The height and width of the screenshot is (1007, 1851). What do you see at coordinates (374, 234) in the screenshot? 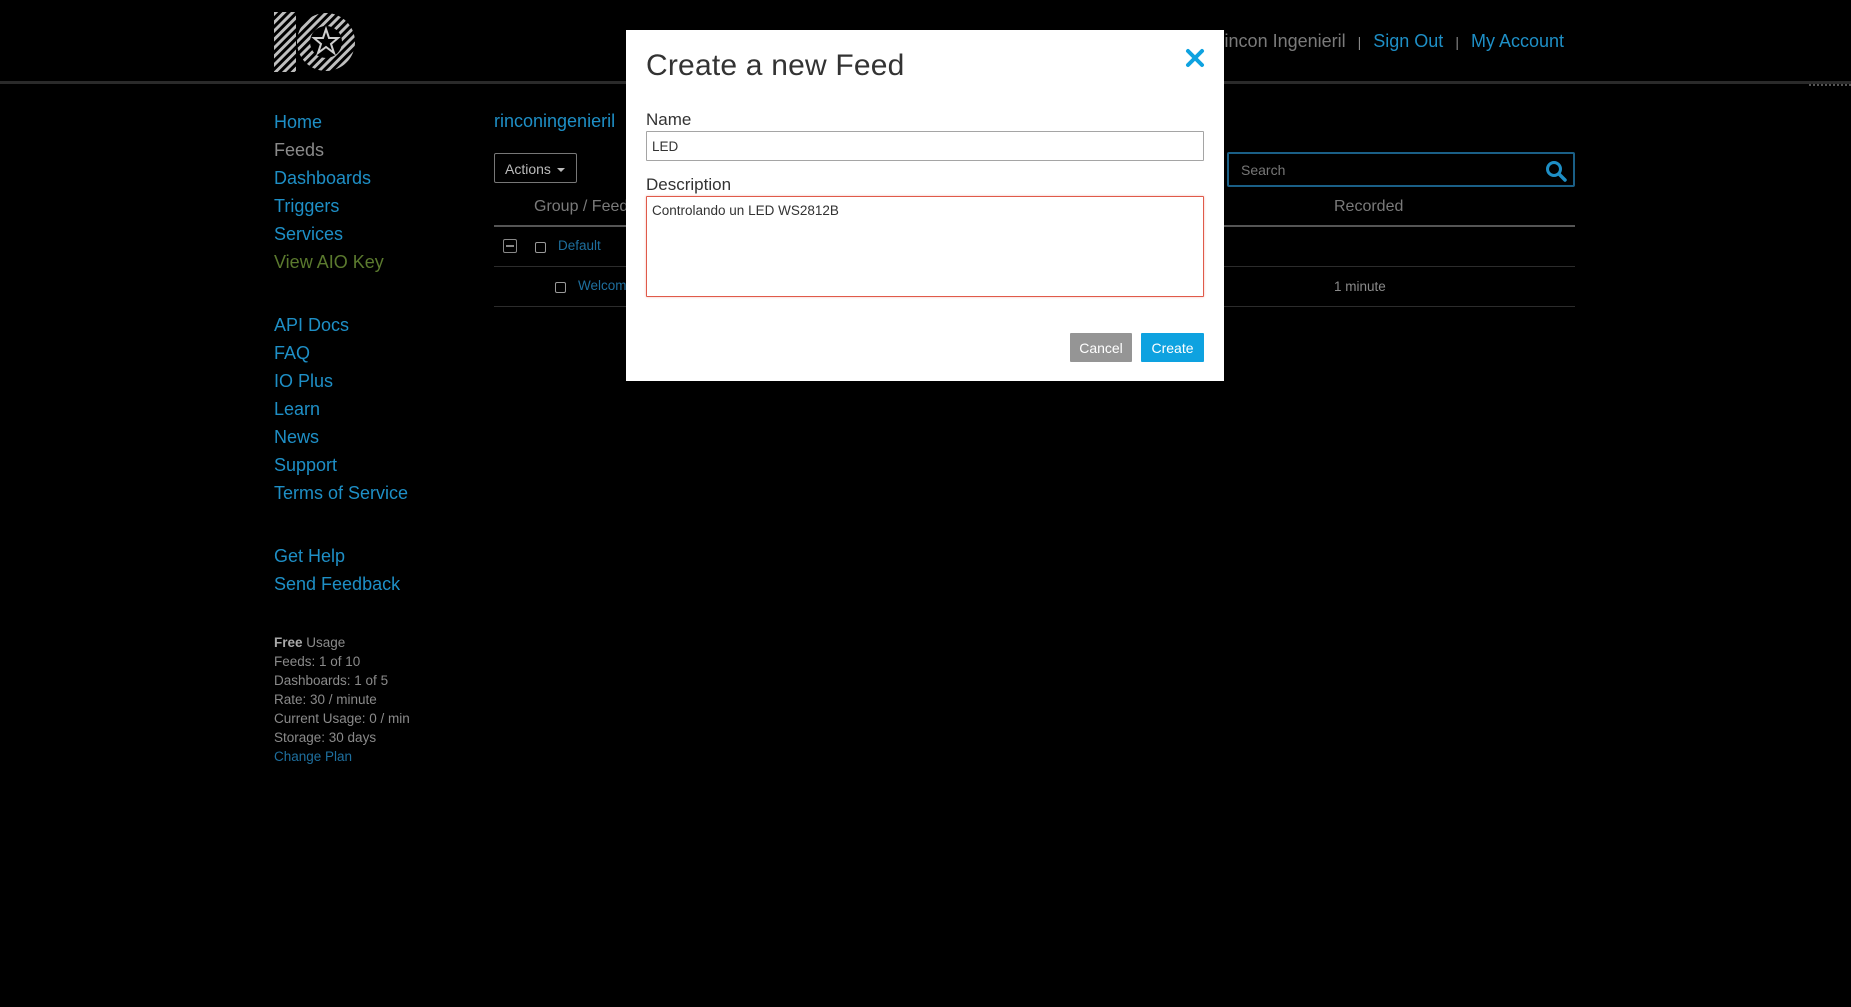
I see `sidebar-item-services: Services` at bounding box center [374, 234].